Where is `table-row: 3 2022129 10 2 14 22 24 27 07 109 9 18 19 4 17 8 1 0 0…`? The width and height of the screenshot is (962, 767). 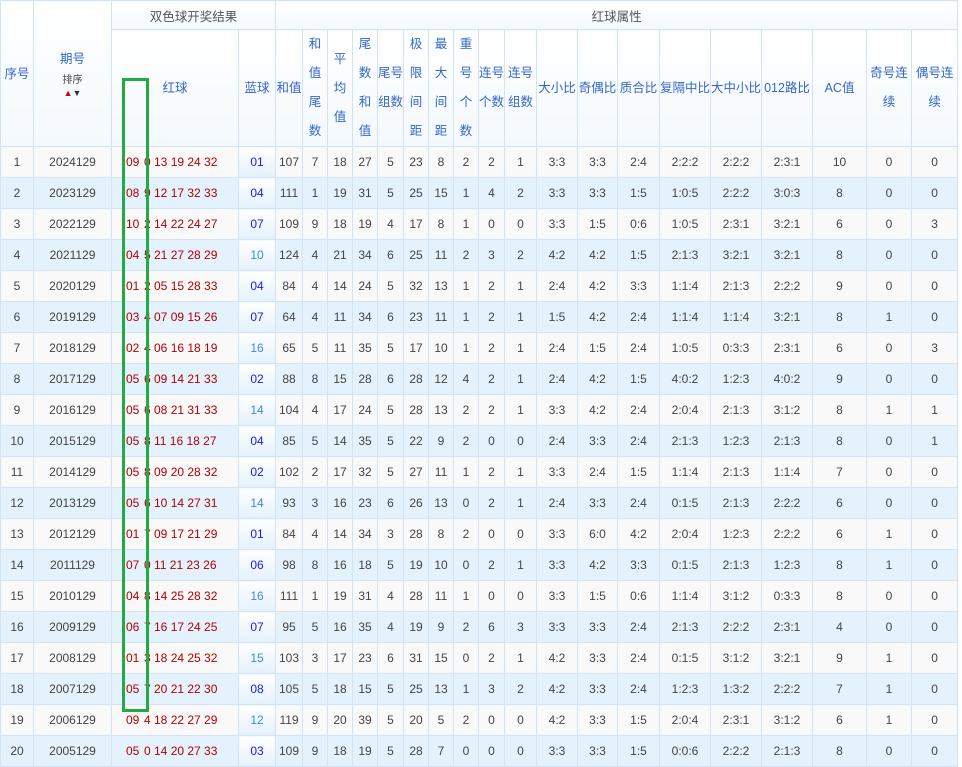
table-row: 3 2022129 10 2 14 22 24 27 07 109 9 18 19 4 17 8 1 0 0… is located at coordinates (479, 224).